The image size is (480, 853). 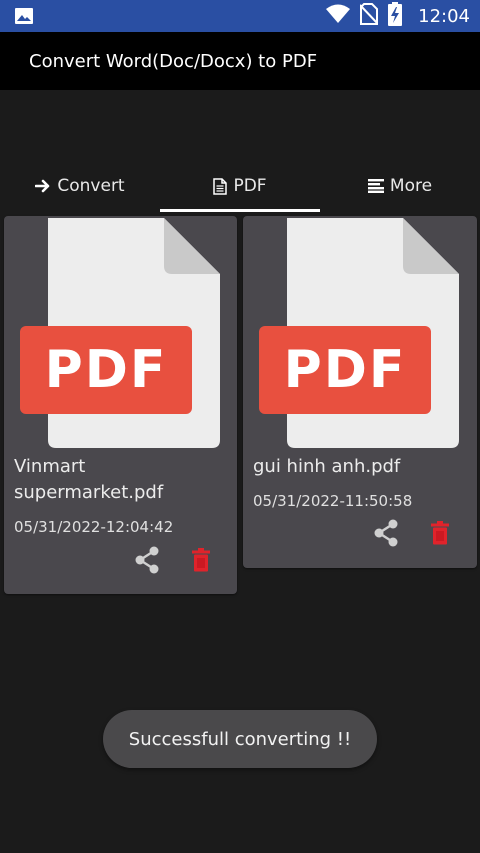 What do you see at coordinates (375, 186) in the screenshot?
I see `menu-lines-icon` at bounding box center [375, 186].